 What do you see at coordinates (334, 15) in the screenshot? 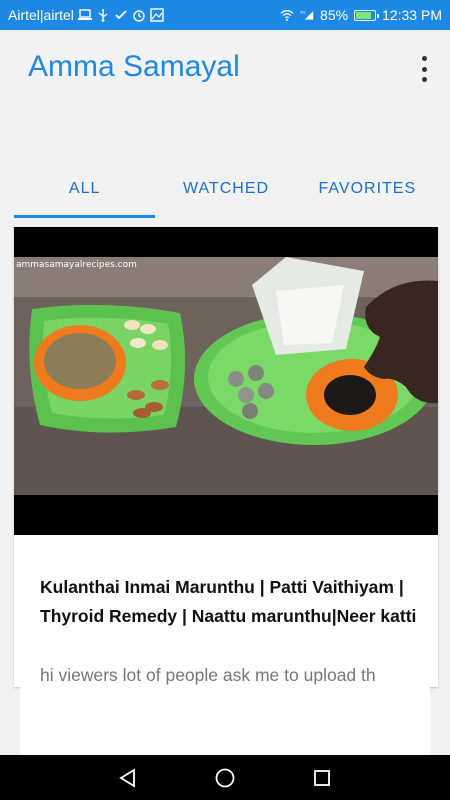
I see `battery-percent: 85%` at bounding box center [334, 15].